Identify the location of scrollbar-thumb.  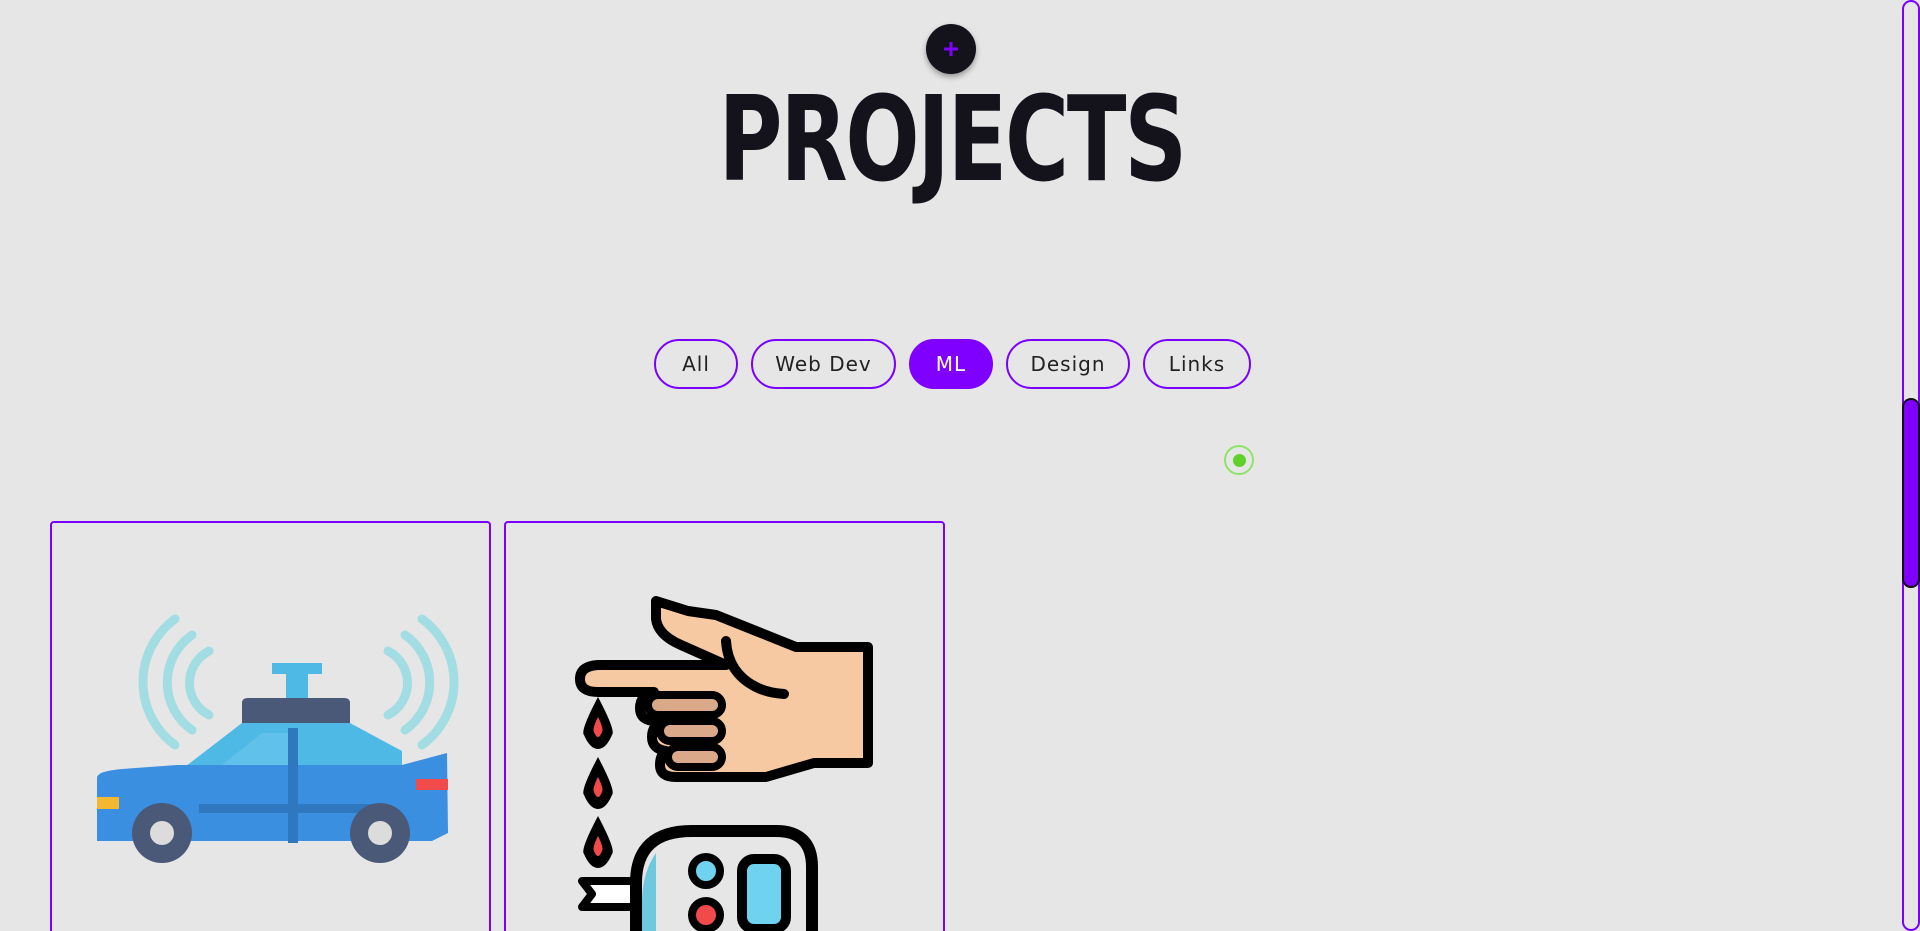
(1911, 493).